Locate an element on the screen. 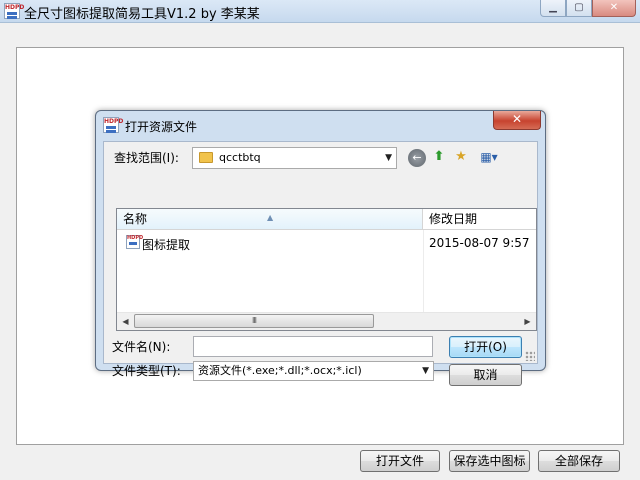  new-folder-icon: ★ is located at coordinates (461, 157).